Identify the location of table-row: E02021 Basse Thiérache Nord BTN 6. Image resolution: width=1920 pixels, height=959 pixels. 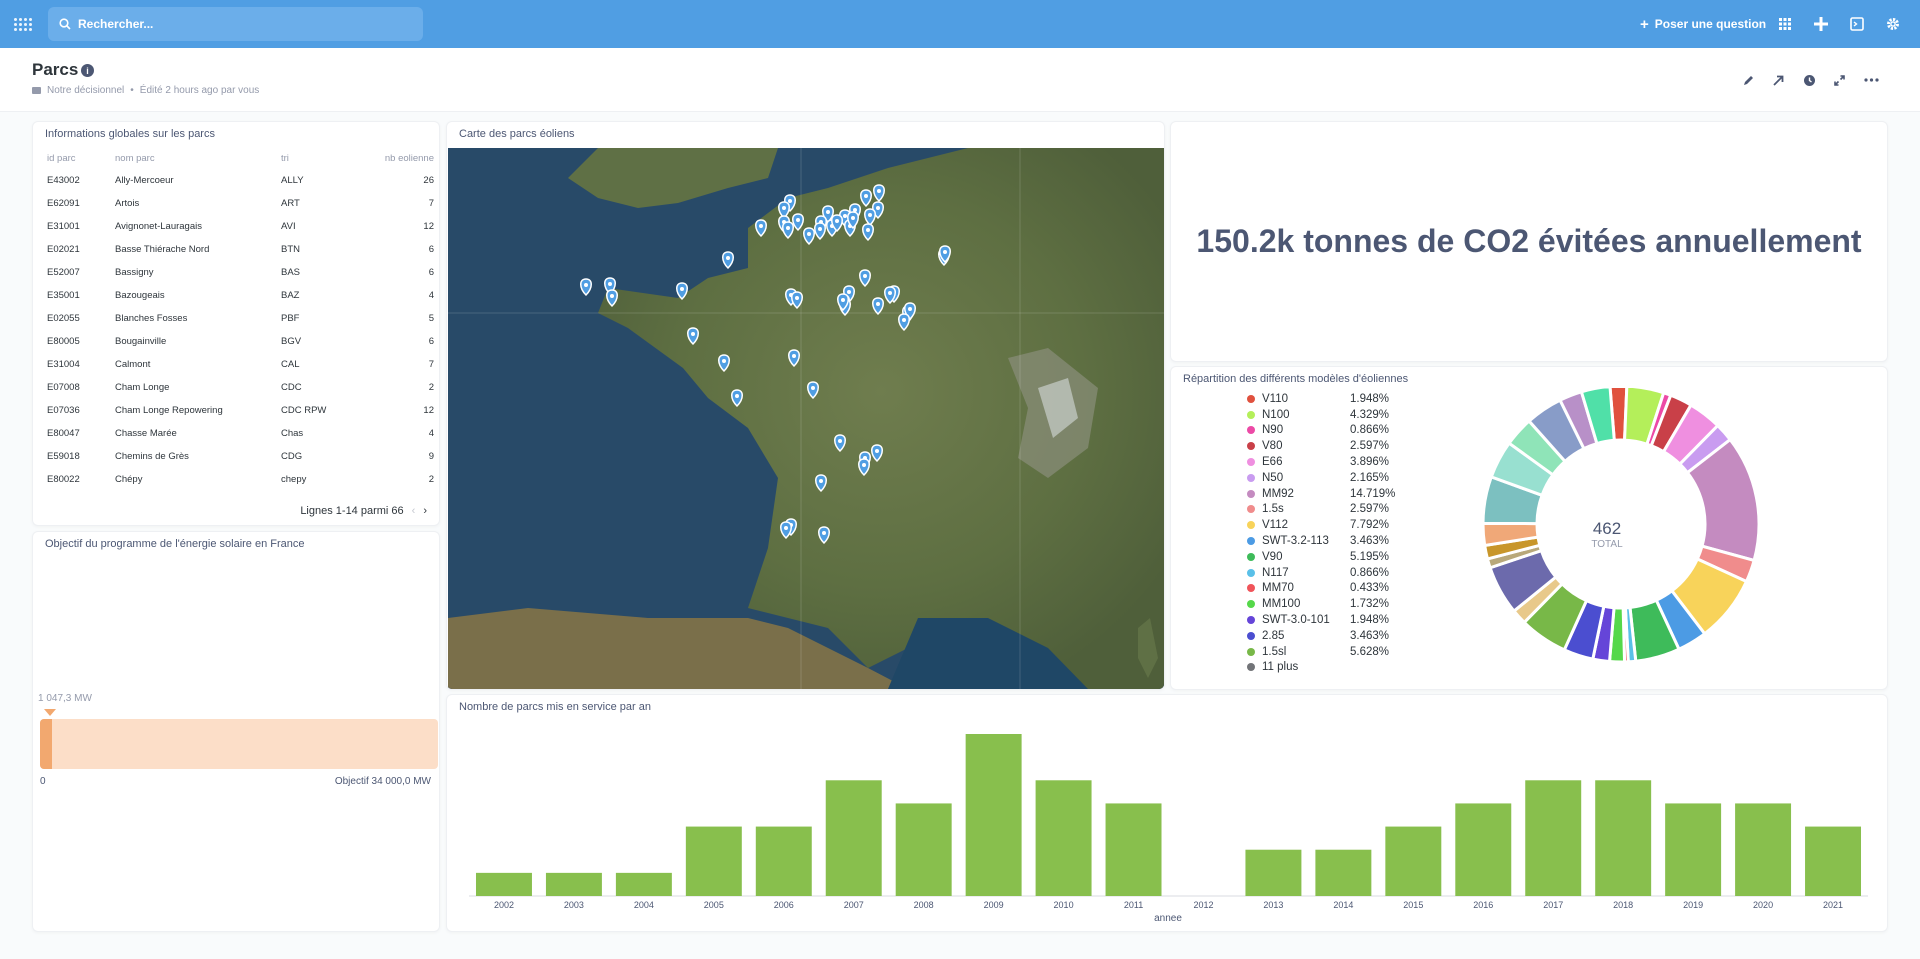
(240, 249).